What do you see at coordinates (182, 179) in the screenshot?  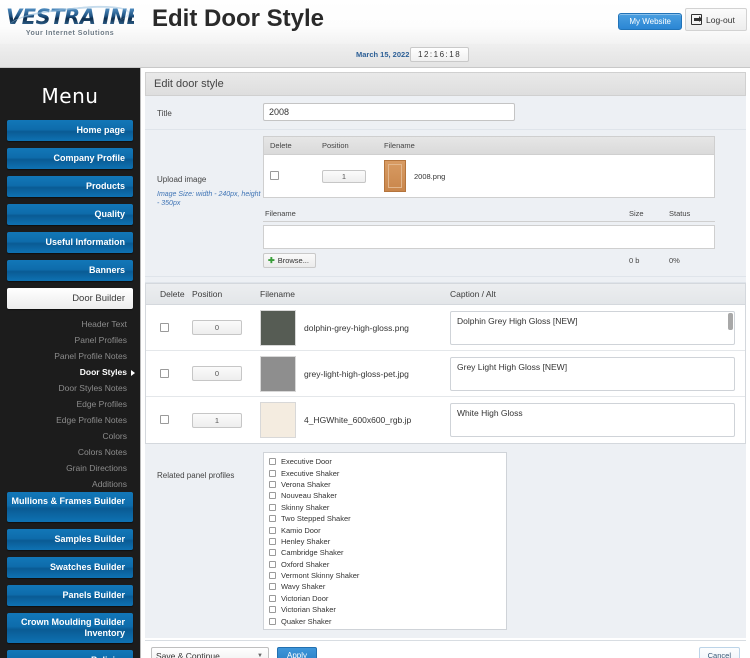 I see `upload-image-label: Upload image` at bounding box center [182, 179].